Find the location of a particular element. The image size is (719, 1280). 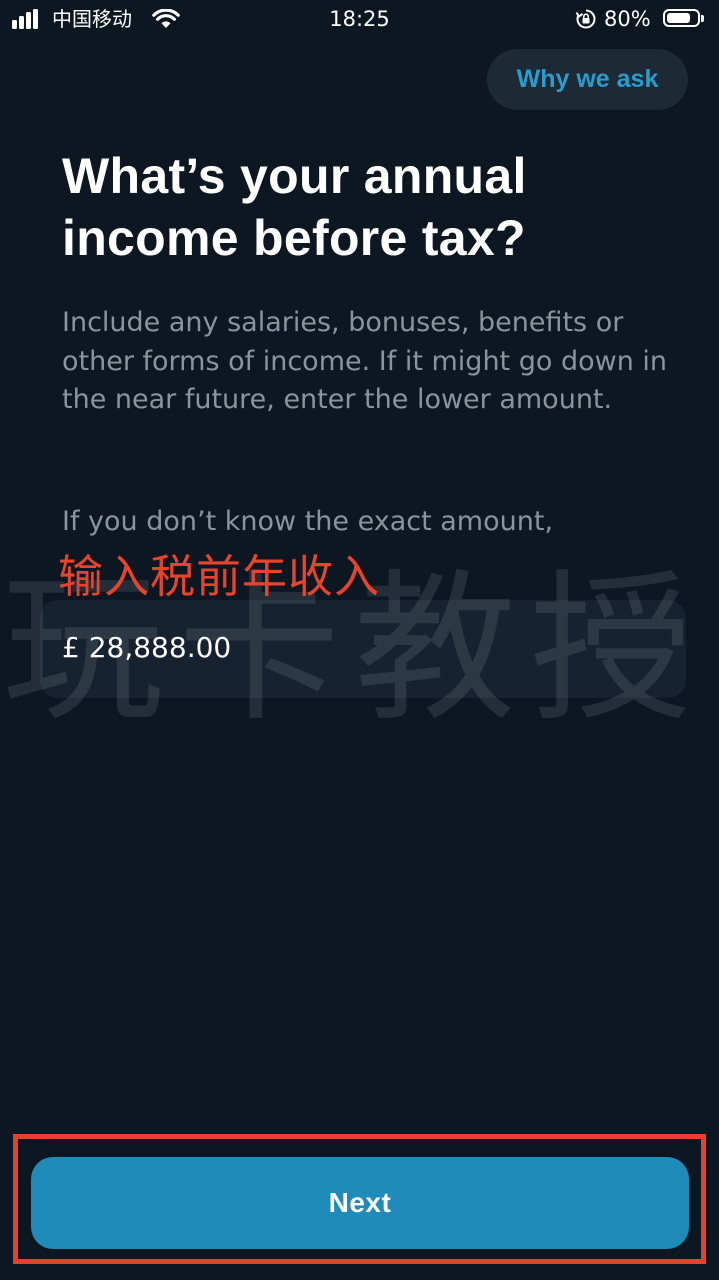

status-bar: 中国移动 18:25 80% is located at coordinates (359, 20).